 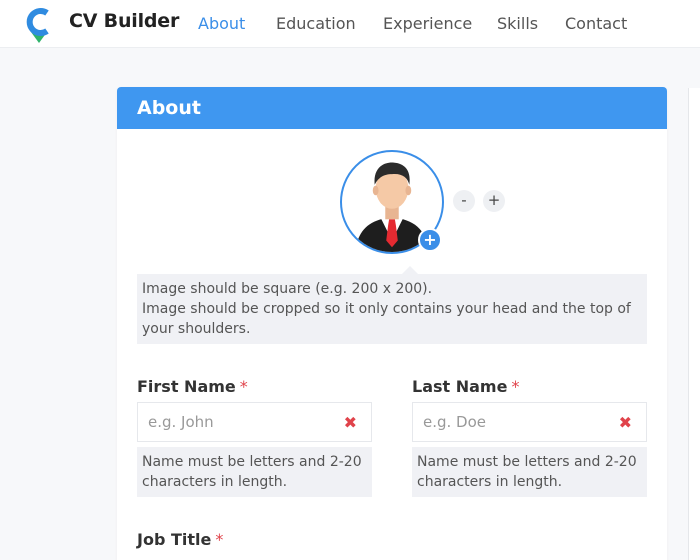 What do you see at coordinates (39, 25) in the screenshot?
I see `cv-builder-logo-icon` at bounding box center [39, 25].